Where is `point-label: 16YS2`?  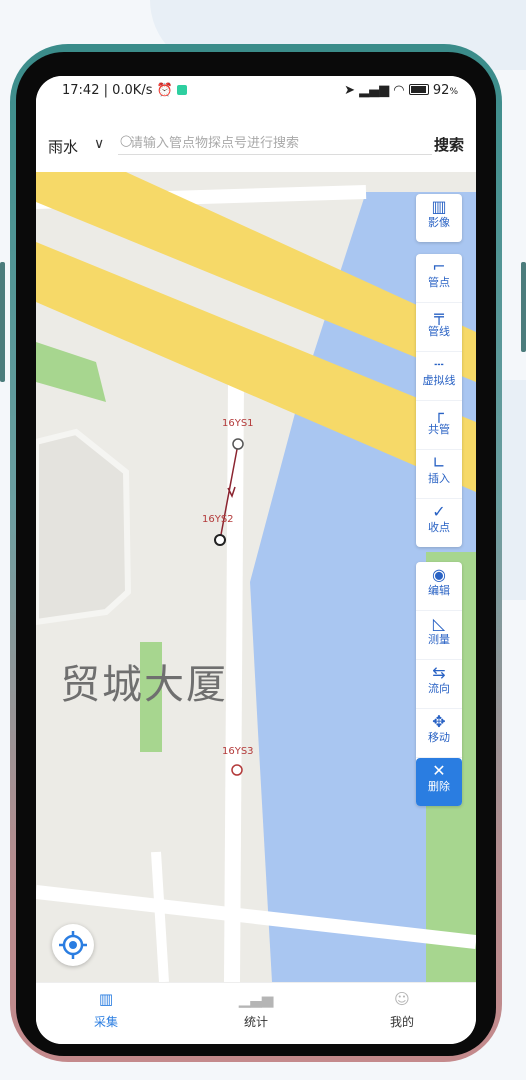
point-label: 16YS2 is located at coordinates (218, 519).